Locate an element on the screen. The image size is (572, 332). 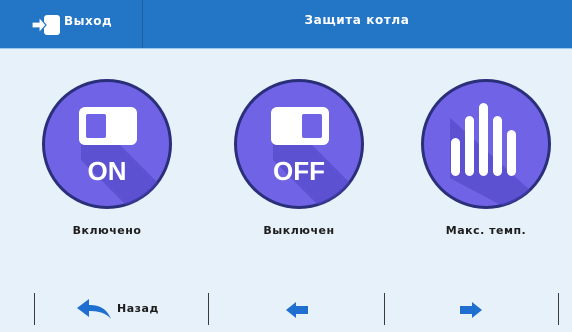
exit-icon is located at coordinates (45, 25).